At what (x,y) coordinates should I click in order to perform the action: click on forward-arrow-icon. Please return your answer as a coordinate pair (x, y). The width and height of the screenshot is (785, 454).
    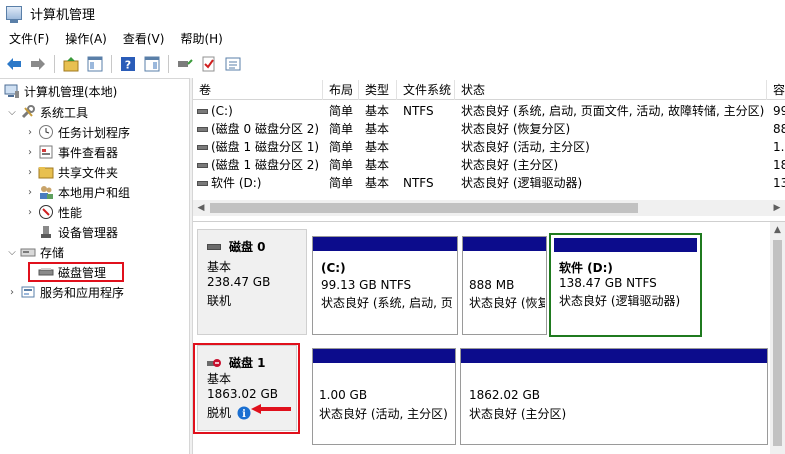
    Looking at the image, I should click on (38, 64).